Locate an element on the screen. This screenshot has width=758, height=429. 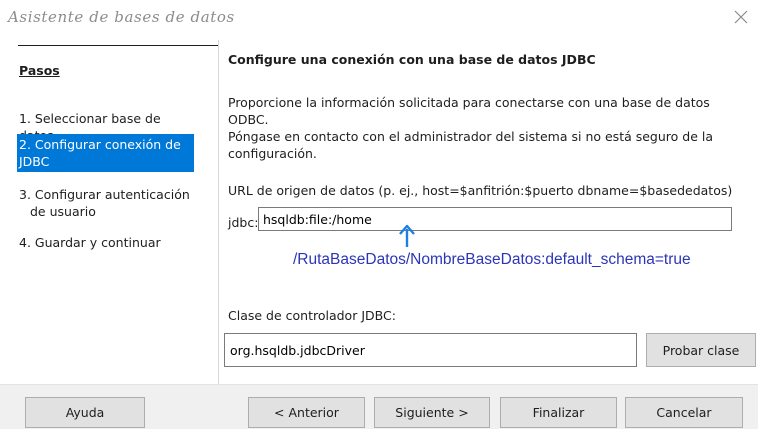
step-label-cont: de usuario is located at coordinates (63, 211).